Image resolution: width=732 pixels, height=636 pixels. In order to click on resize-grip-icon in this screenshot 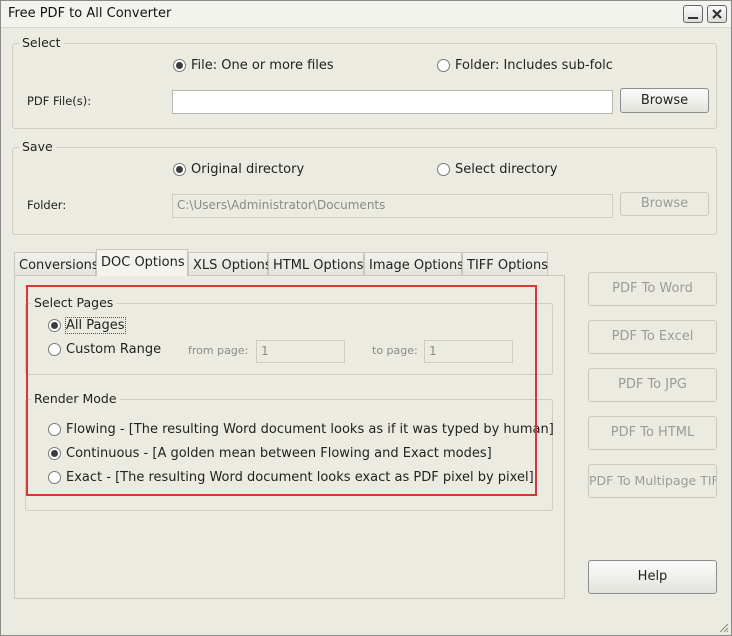, I will do `click(723, 627)`.